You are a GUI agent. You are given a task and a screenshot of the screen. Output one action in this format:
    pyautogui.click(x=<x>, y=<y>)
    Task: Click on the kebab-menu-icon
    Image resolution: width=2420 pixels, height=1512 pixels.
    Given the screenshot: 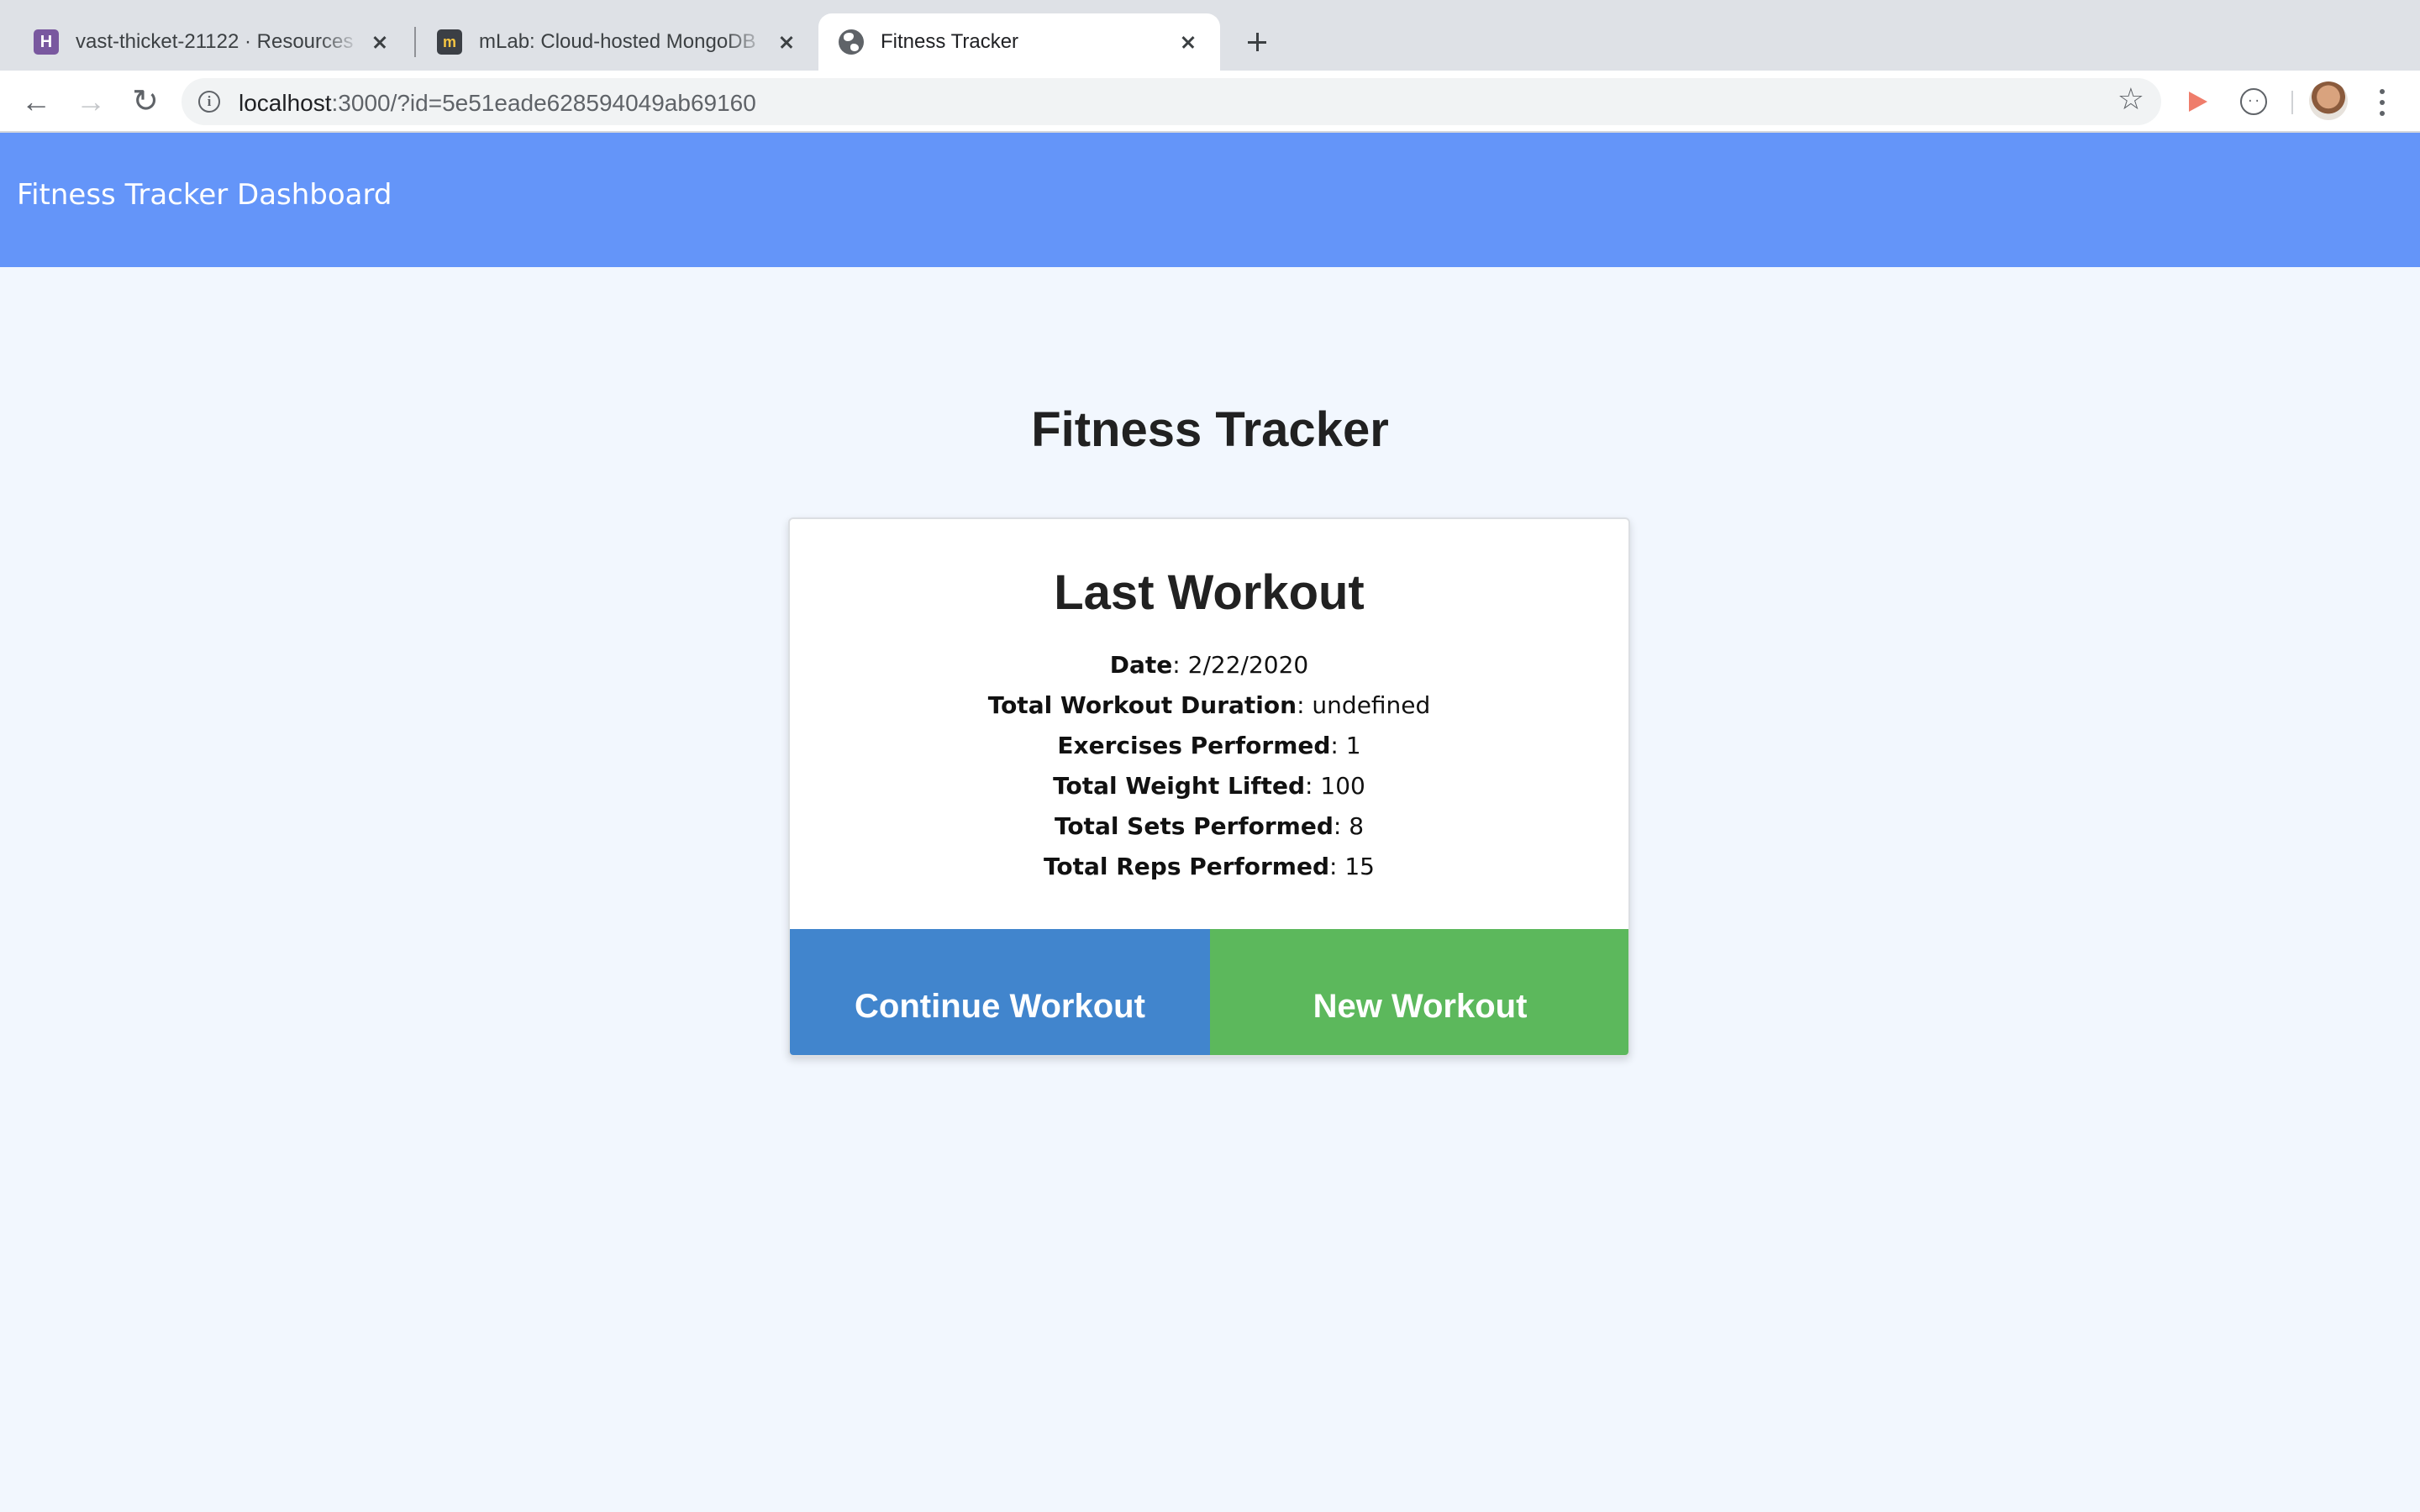 What is the action you would take?
    pyautogui.click(x=2383, y=102)
    